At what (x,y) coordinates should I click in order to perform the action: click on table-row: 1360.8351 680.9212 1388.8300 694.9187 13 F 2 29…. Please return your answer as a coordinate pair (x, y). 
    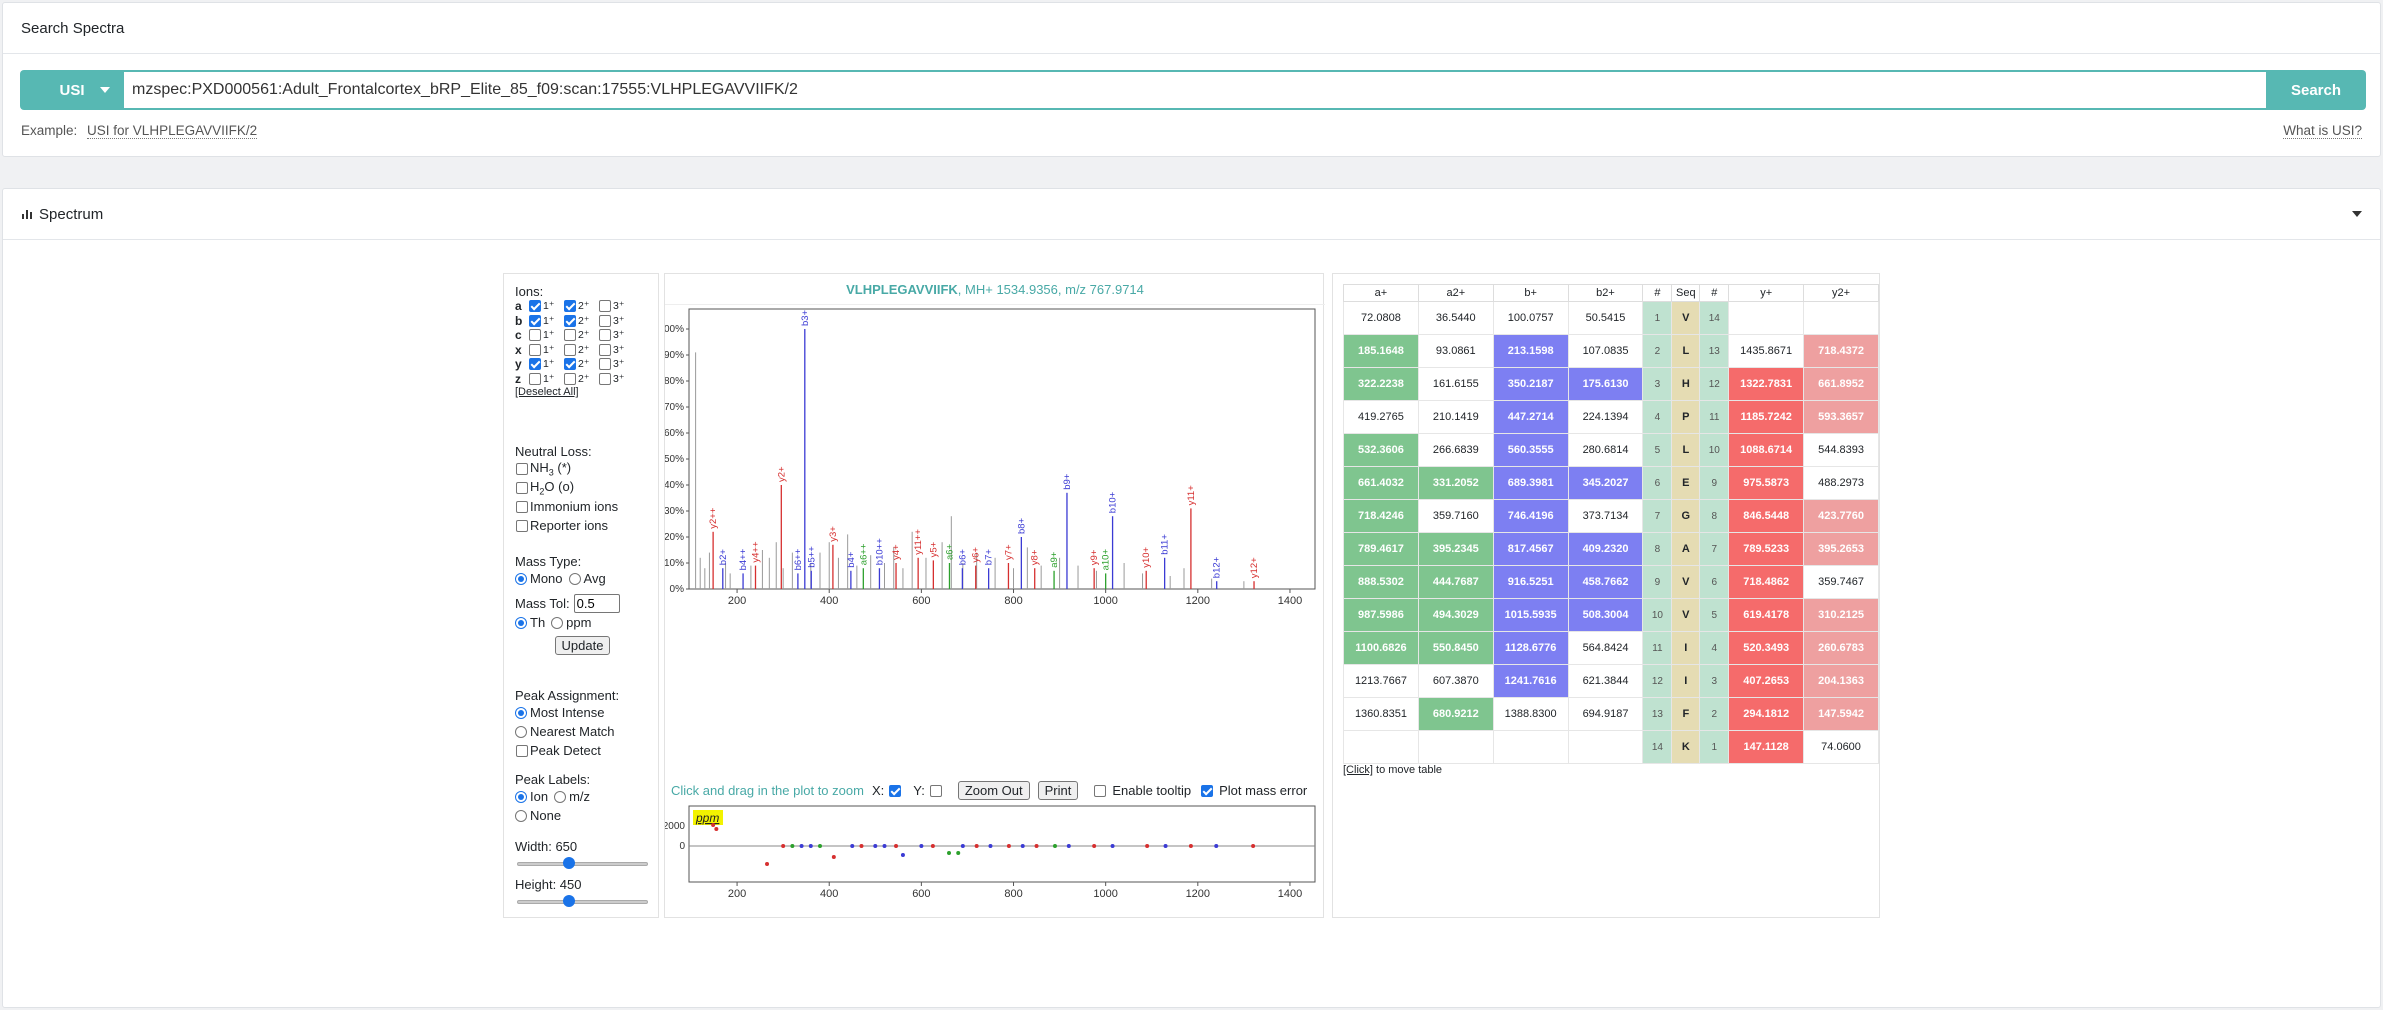
    Looking at the image, I should click on (1611, 714).